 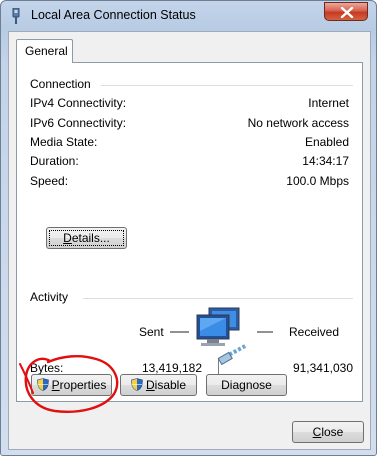 I want to click on window-close-button, so click(x=346, y=11).